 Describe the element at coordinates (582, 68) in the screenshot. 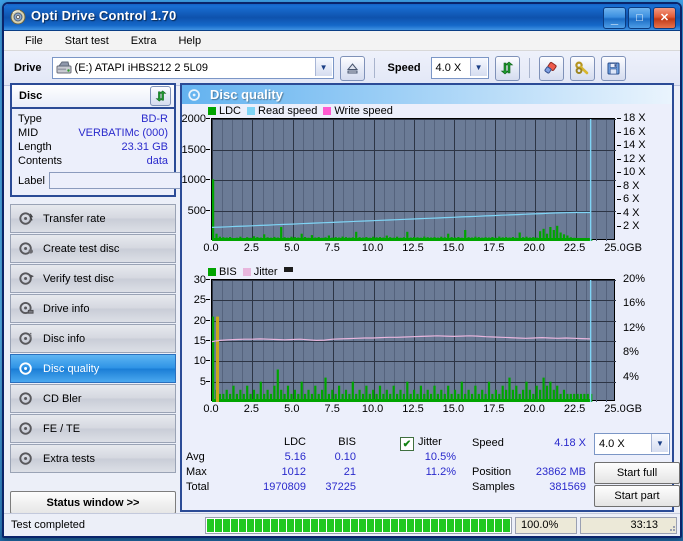

I see `tools-button` at that location.